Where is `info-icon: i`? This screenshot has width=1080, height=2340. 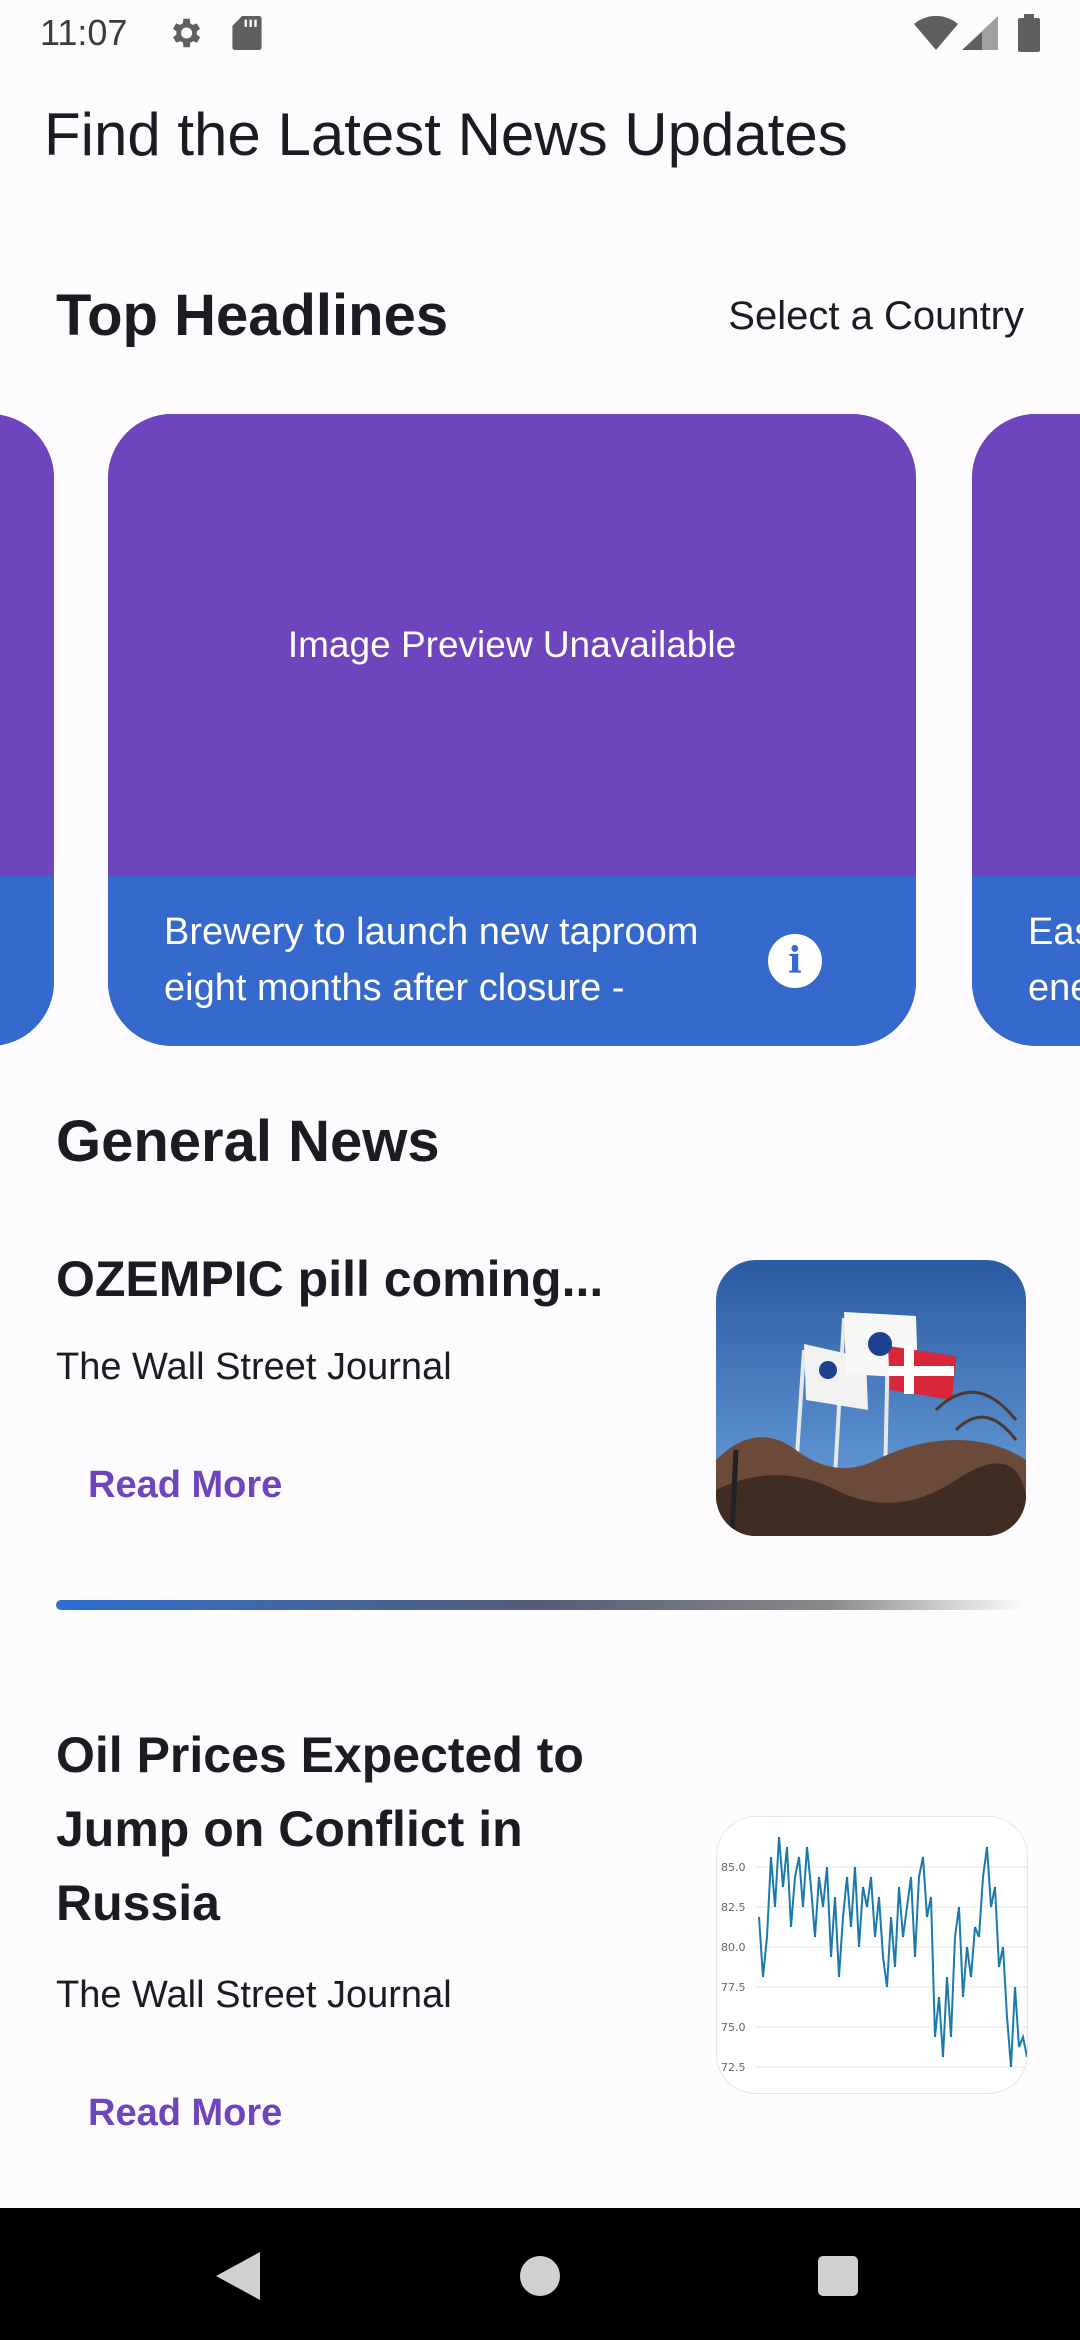 info-icon: i is located at coordinates (795, 961).